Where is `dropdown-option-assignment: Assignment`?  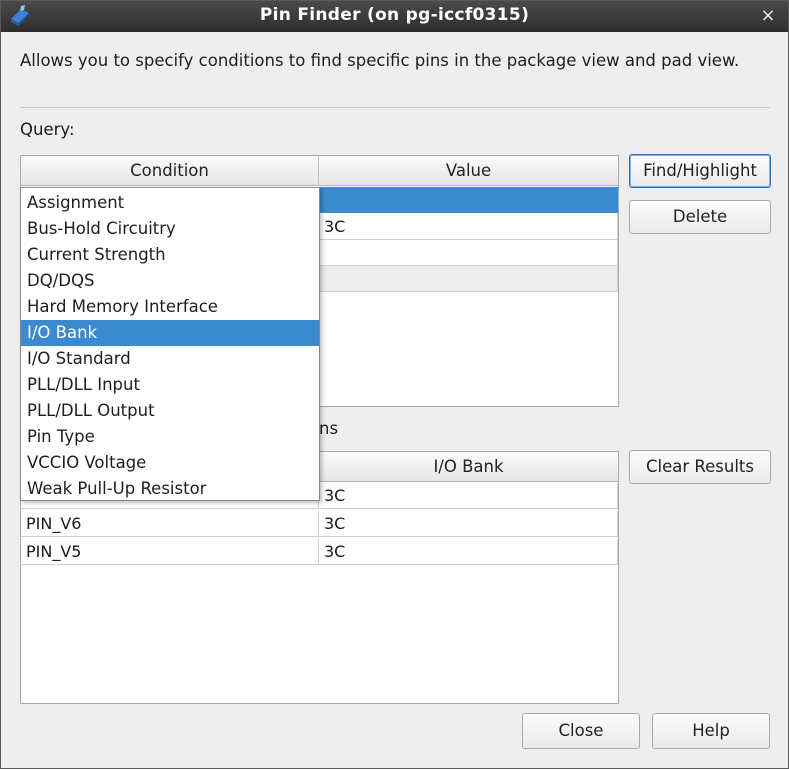
dropdown-option-assignment: Assignment is located at coordinates (170, 203).